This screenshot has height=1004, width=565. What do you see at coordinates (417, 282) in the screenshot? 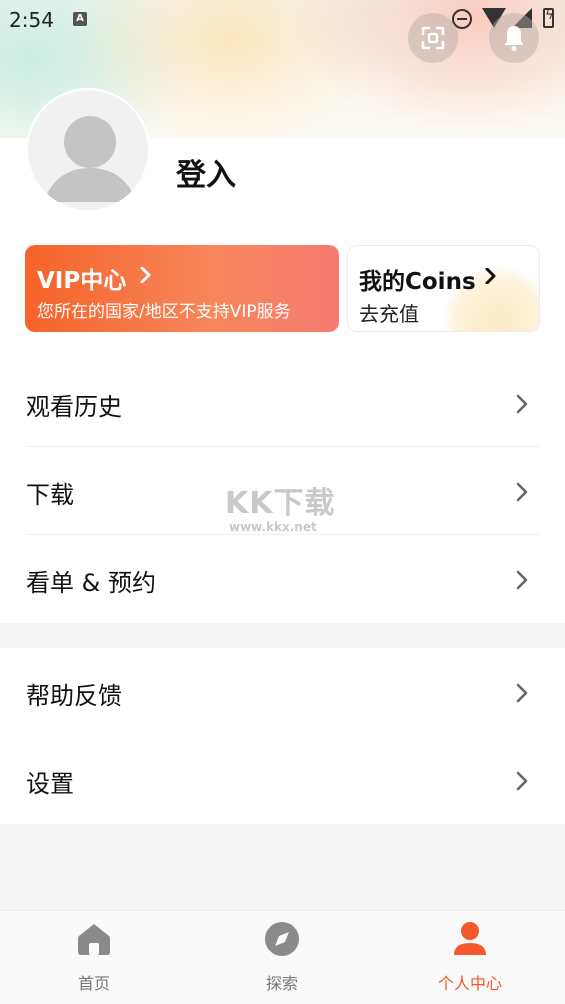
I see `coins-title: 我的Coins` at bounding box center [417, 282].